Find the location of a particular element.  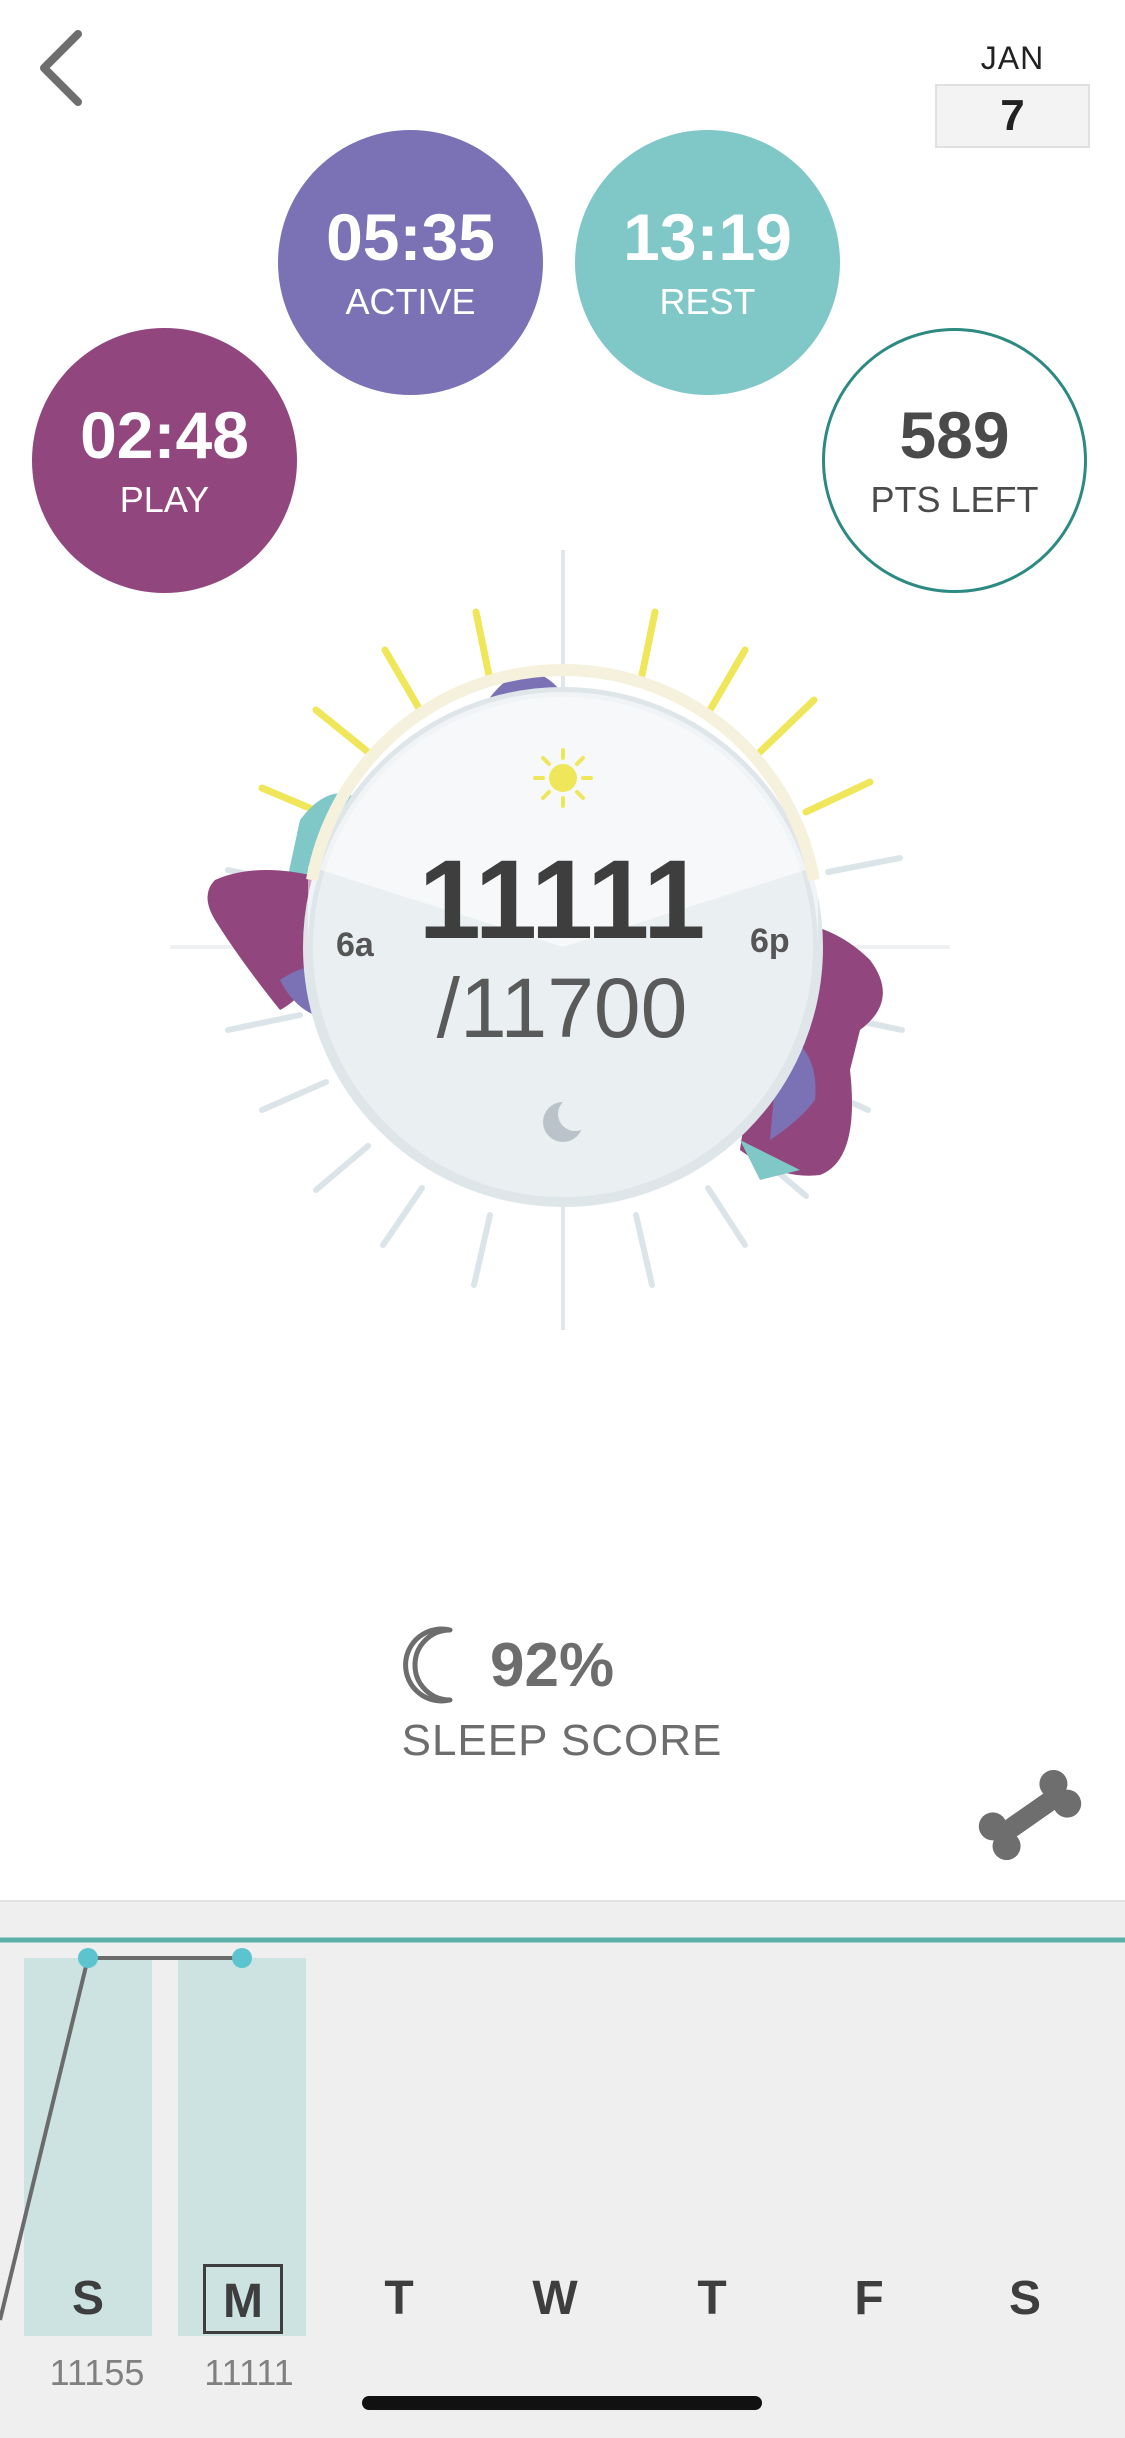

back-button is located at coordinates (63, 69).